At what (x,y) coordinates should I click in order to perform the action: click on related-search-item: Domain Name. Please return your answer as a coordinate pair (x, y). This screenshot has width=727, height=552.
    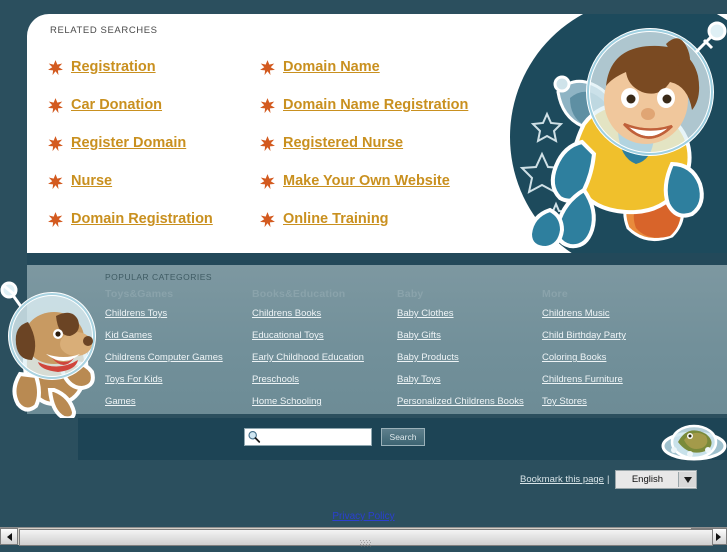
    Looking at the image, I should click on (382, 67).